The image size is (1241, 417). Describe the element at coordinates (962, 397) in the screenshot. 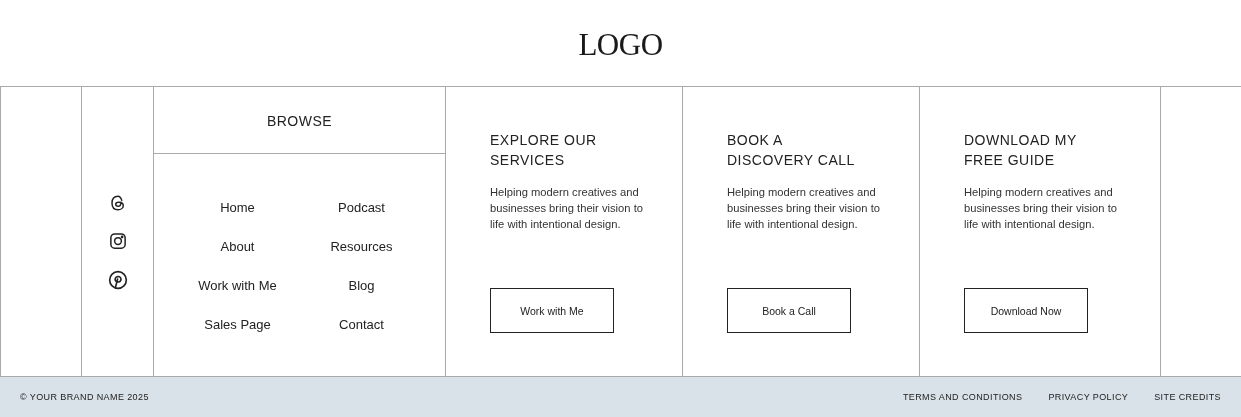

I see `footer-link: TERMS AND CONDITIONS` at that location.